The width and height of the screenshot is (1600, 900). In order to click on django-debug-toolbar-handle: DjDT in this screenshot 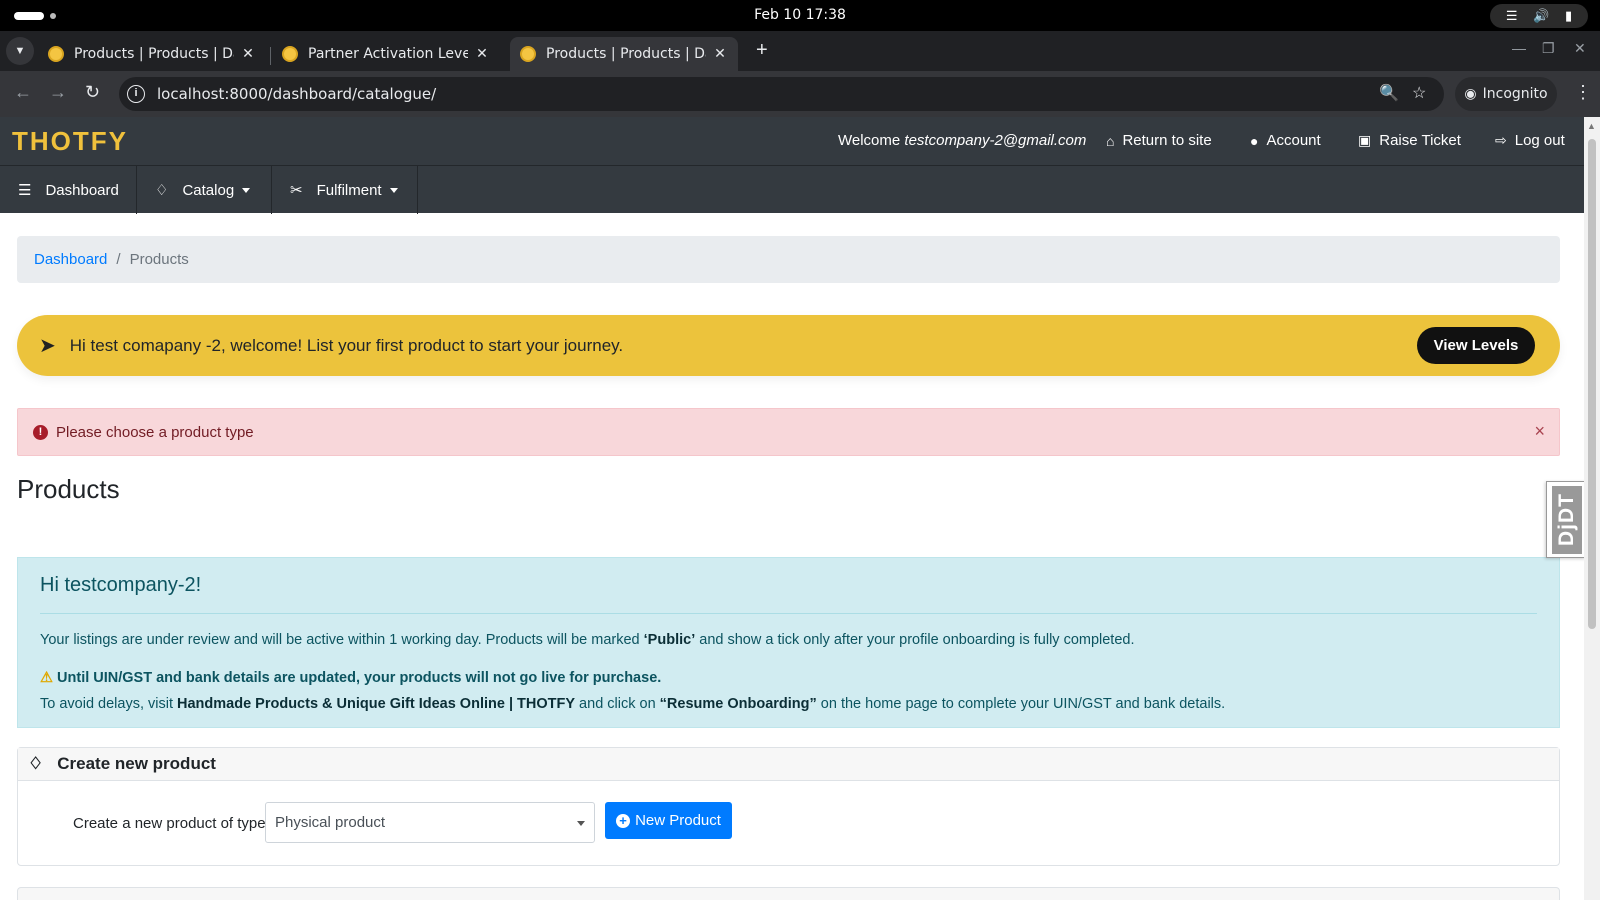, I will do `click(1565, 519)`.